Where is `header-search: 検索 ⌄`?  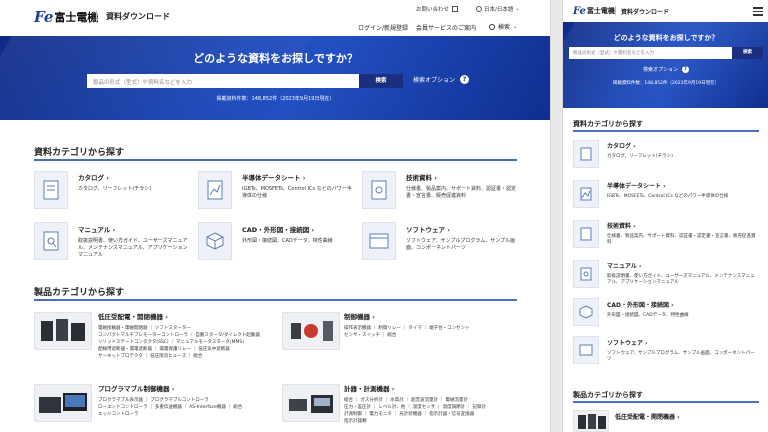 header-search: 検索 ⌄ is located at coordinates (503, 26).